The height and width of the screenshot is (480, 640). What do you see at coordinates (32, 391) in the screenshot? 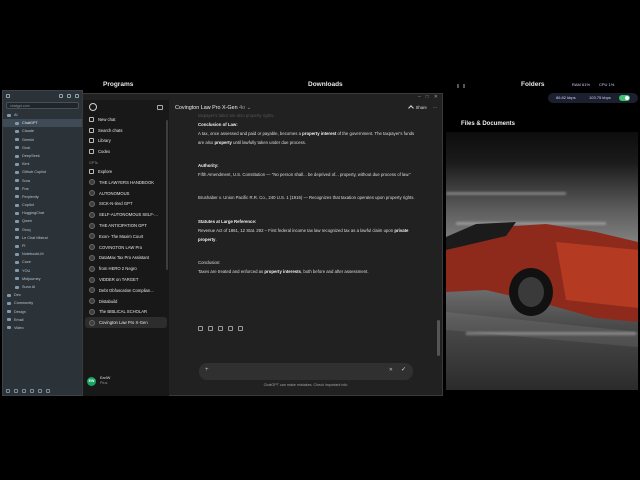
I see `trash-icon` at bounding box center [32, 391].